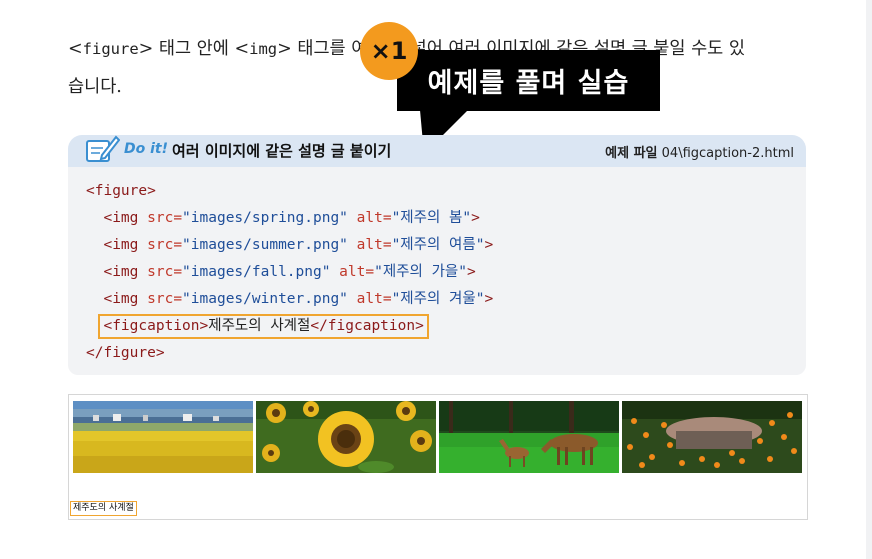 This screenshot has width=872, height=559. Describe the element at coordinates (528, 80) in the screenshot. I see `practice-callout: 예제를 풀며 실습` at that location.